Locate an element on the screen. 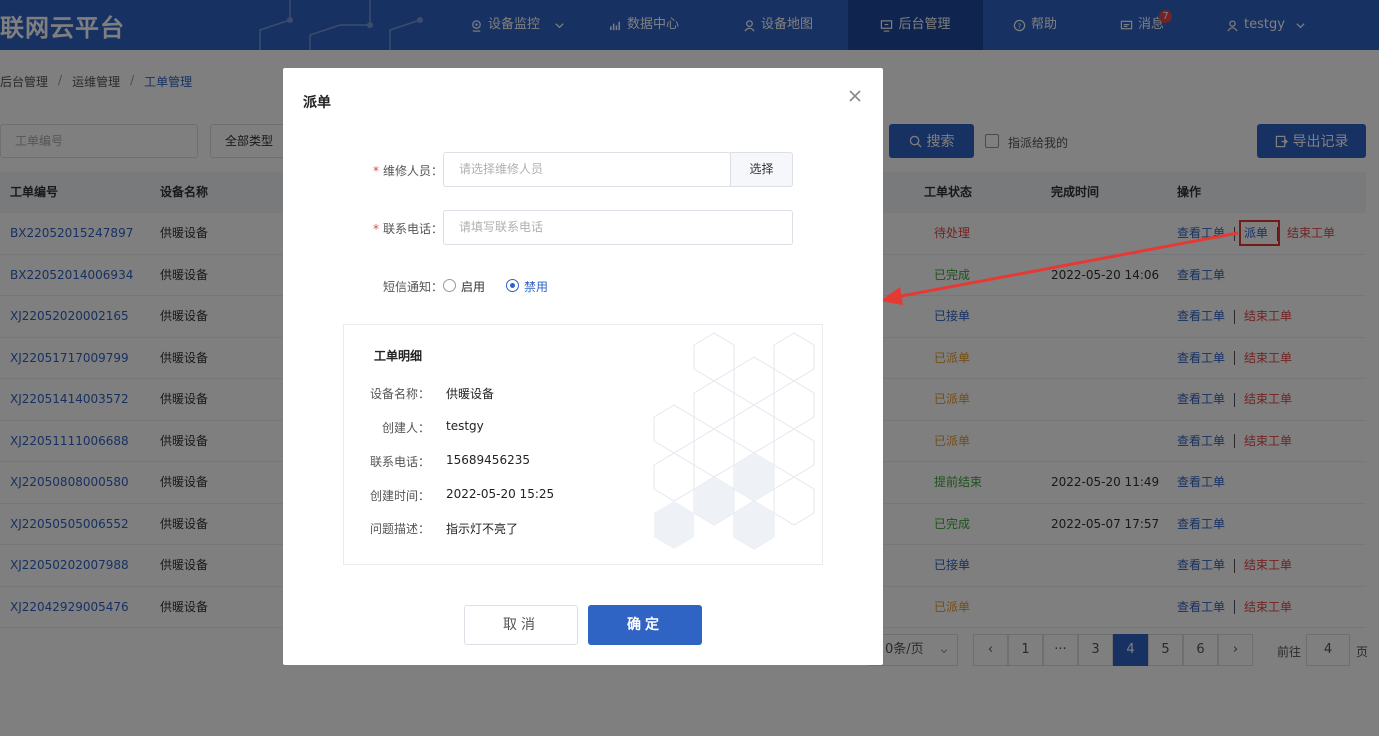 The image size is (1379, 736). cancel-button: 取消 is located at coordinates (521, 625).